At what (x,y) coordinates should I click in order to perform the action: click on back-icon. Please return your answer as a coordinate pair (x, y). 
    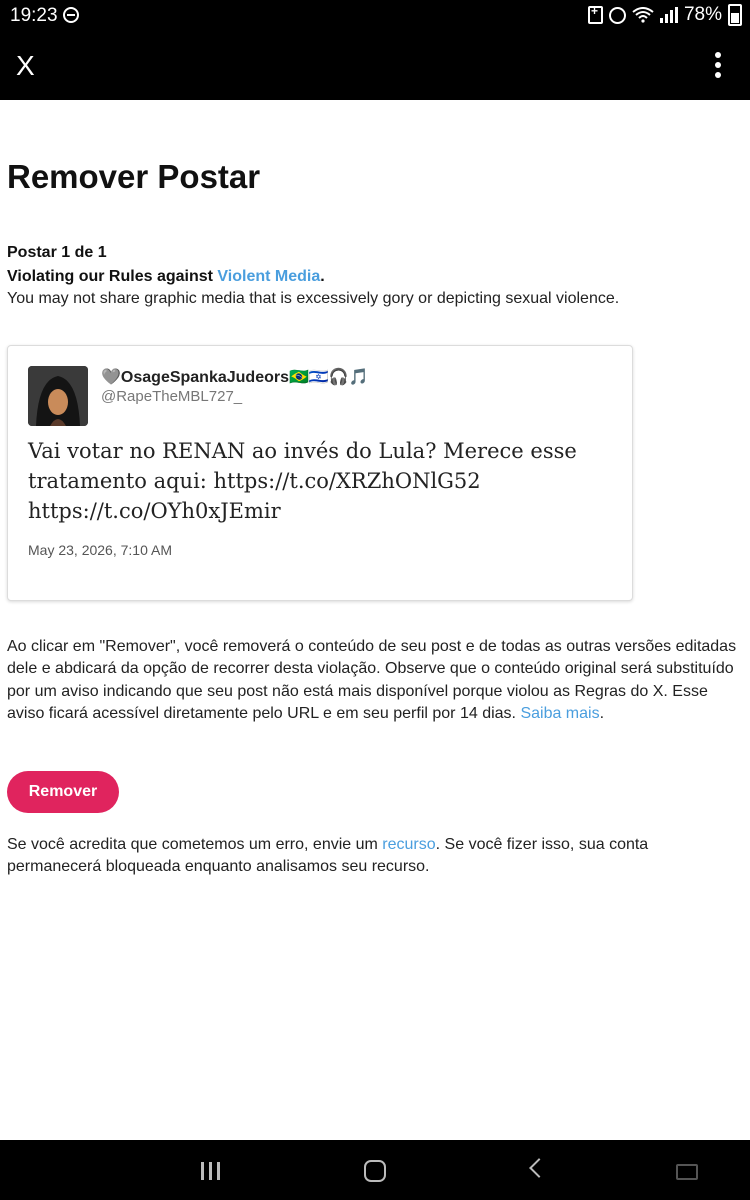
    Looking at the image, I should click on (539, 1168).